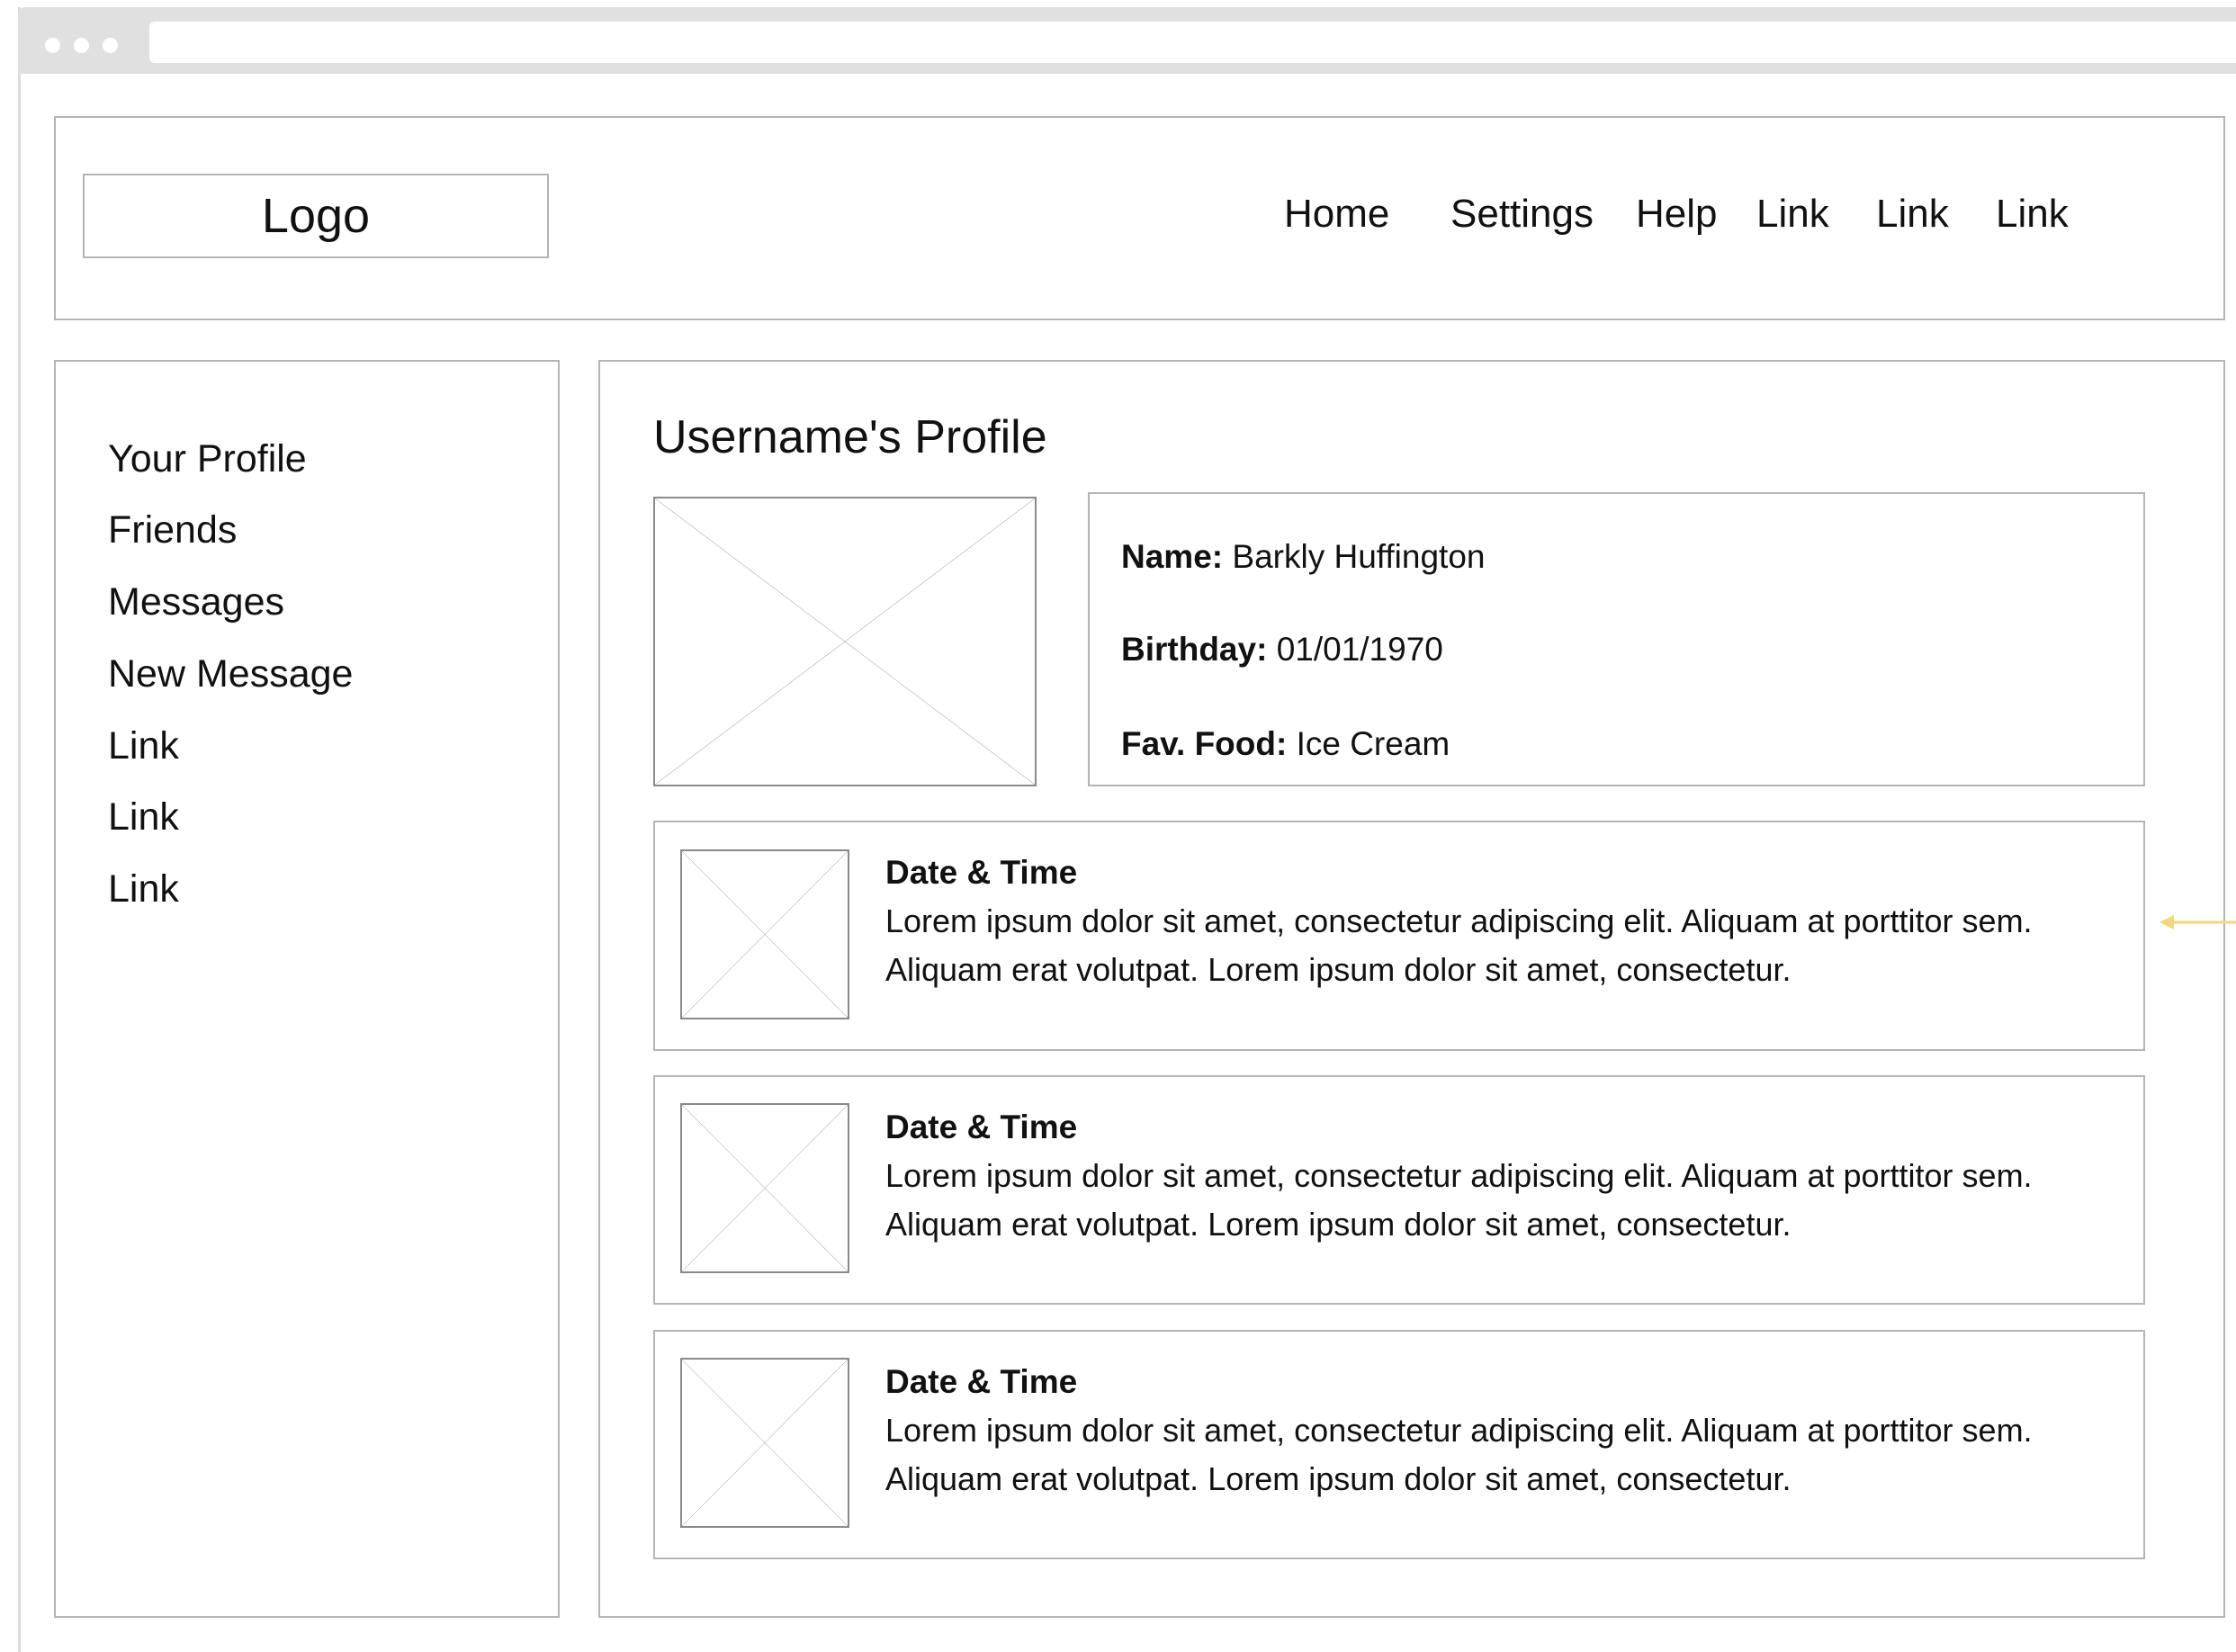 The width and height of the screenshot is (2236, 1652). I want to click on annotation-arrow-icon, so click(2198, 922).